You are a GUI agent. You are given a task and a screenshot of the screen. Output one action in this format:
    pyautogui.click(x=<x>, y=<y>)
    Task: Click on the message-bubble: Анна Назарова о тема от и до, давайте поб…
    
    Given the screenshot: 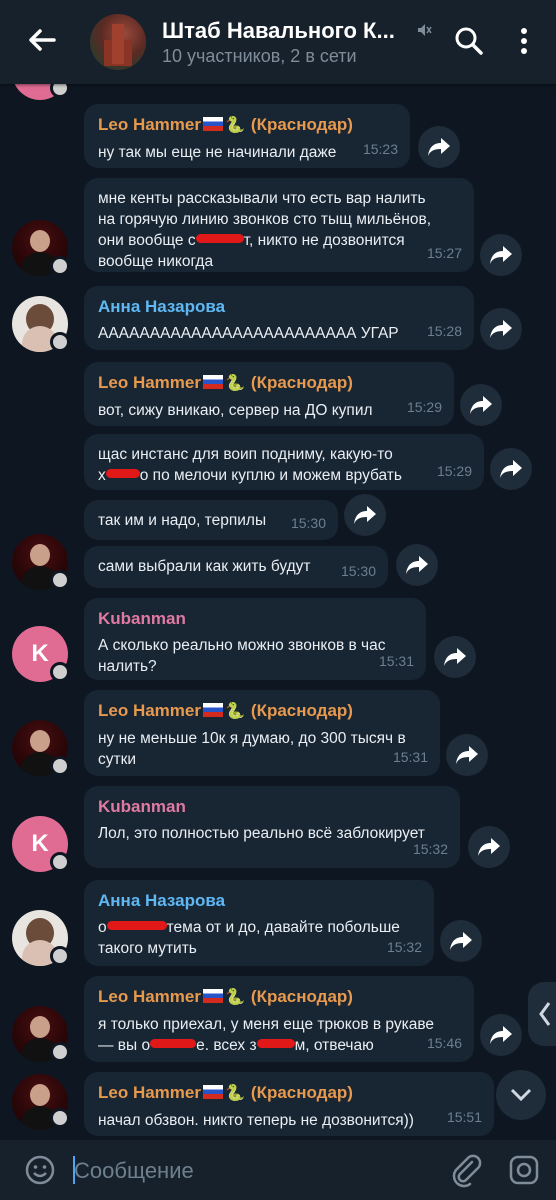 What is the action you would take?
    pyautogui.click(x=259, y=923)
    